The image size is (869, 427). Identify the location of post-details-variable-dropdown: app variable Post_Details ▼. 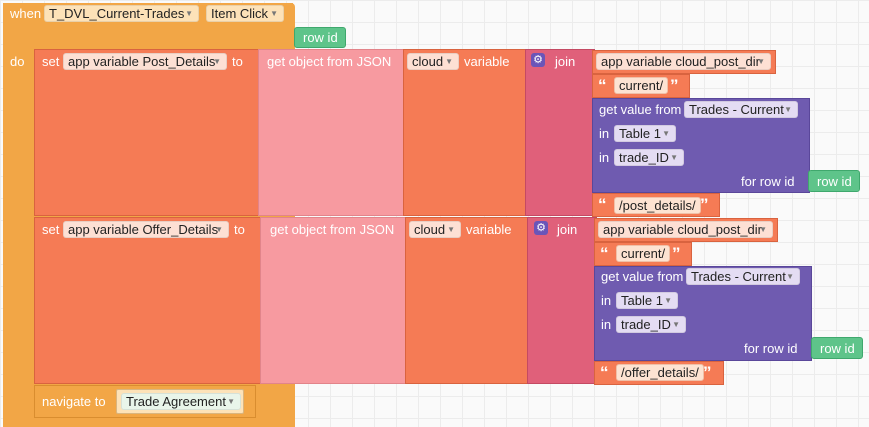
(145, 61).